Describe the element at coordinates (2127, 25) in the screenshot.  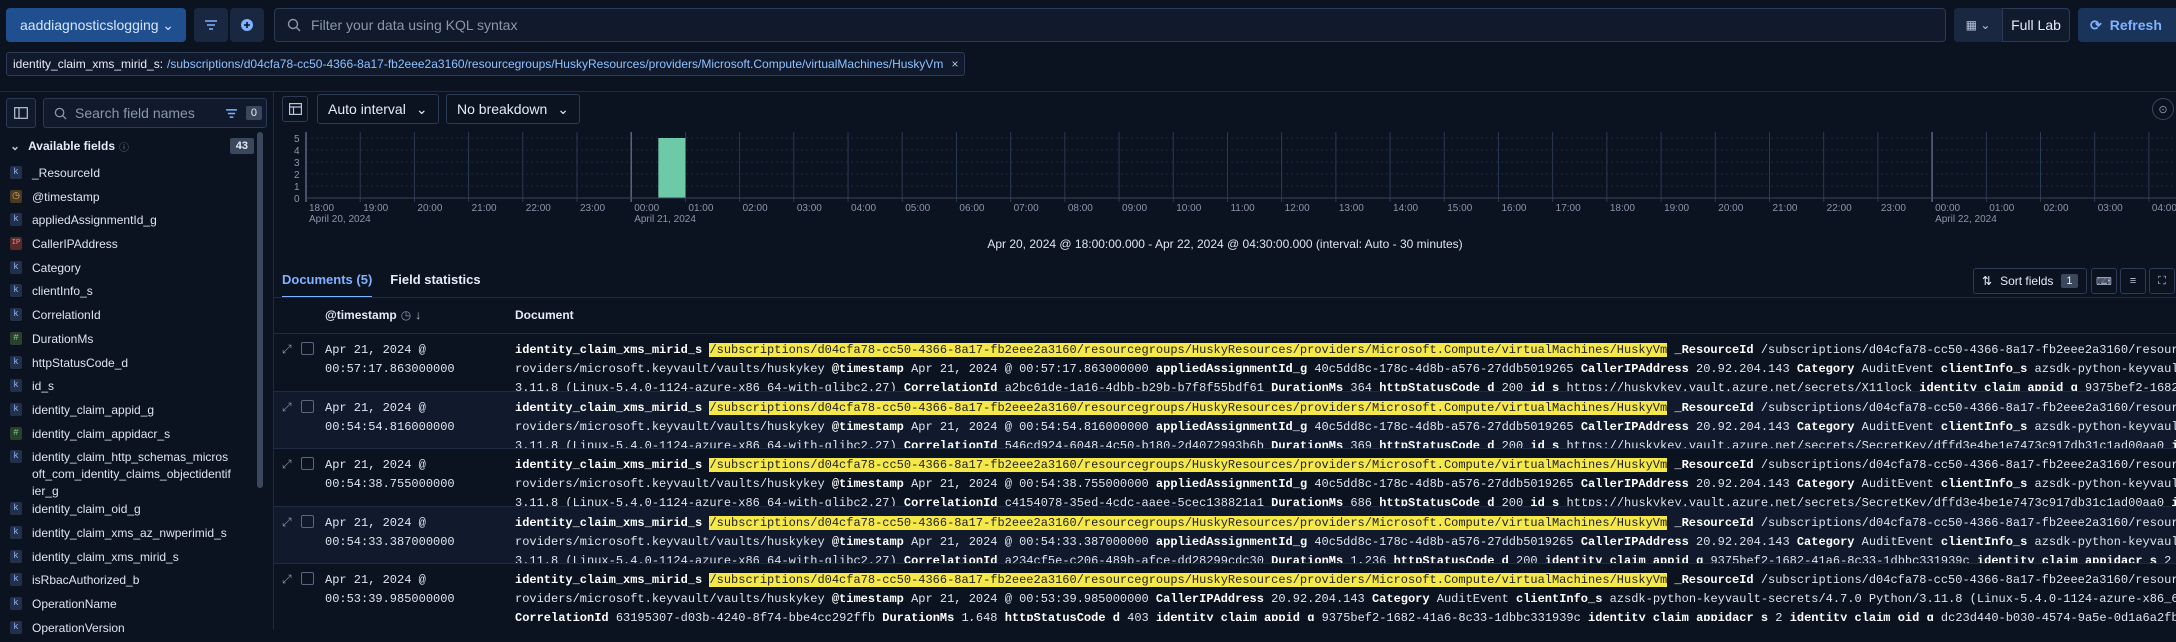
I see `refresh-button: ⟳ Refresh` at that location.